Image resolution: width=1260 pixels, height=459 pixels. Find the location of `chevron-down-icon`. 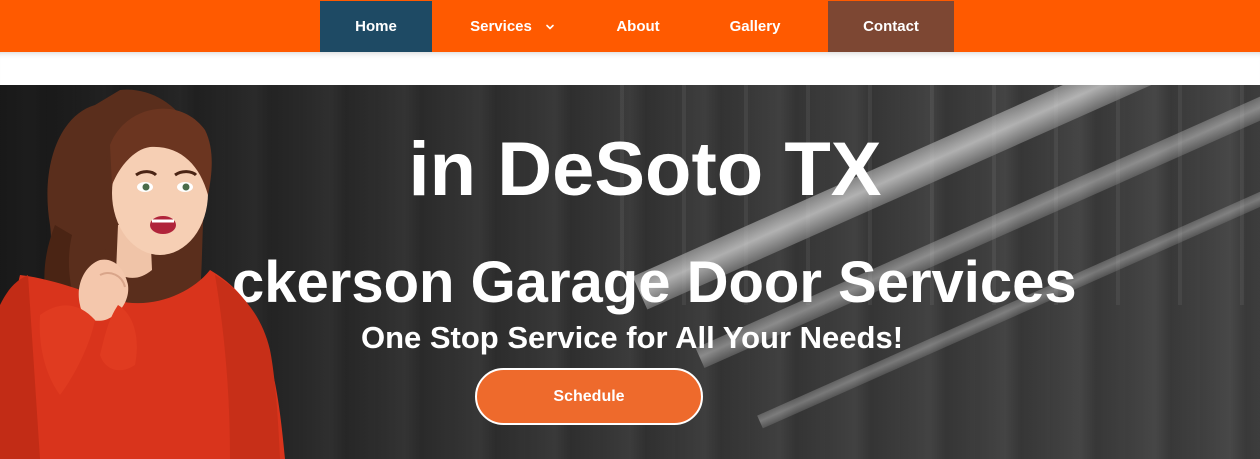

chevron-down-icon is located at coordinates (550, 27).